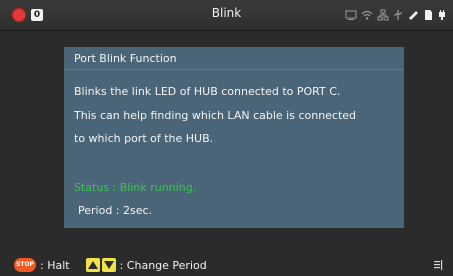 The image size is (453, 276). Describe the element at coordinates (234, 69) in the screenshot. I see `divider` at that location.